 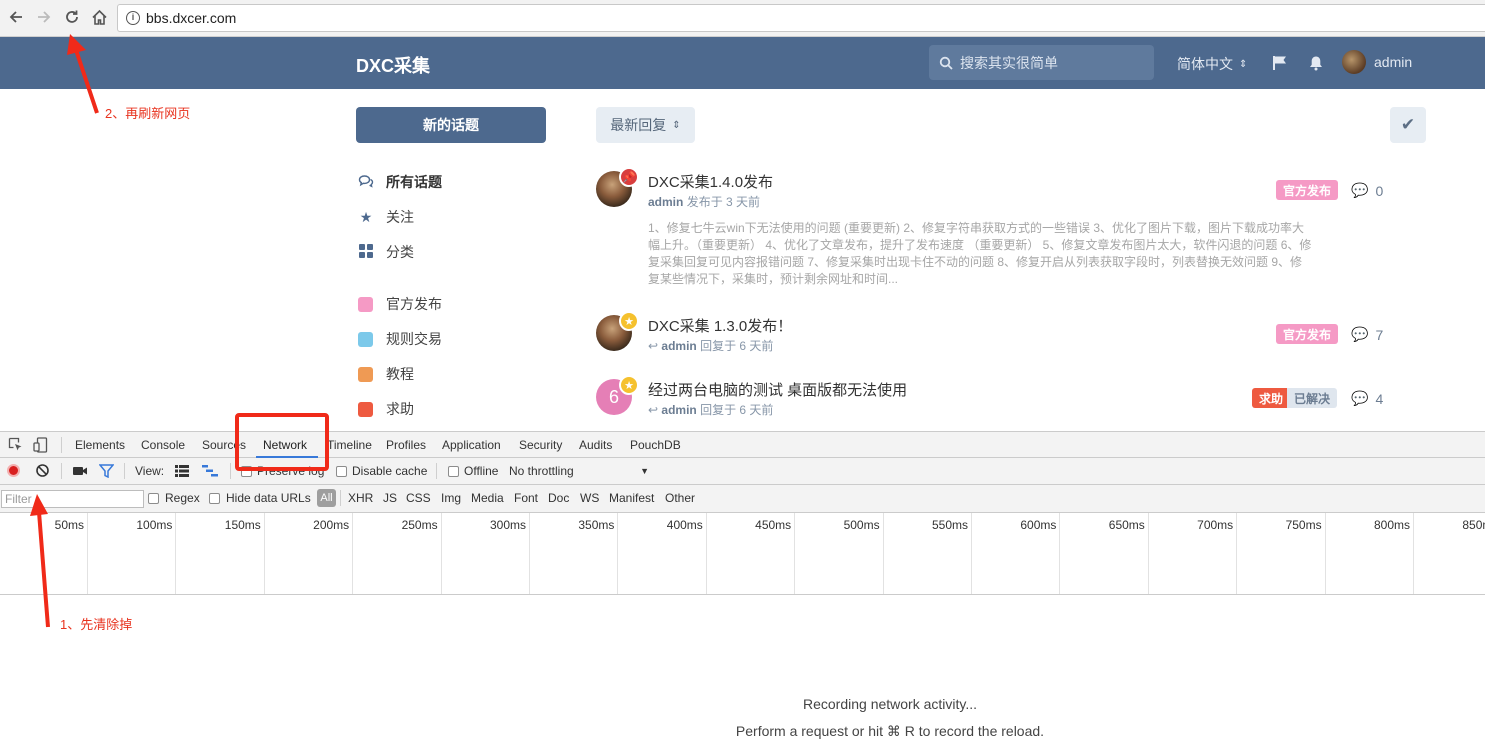 What do you see at coordinates (400, 217) in the screenshot?
I see `sidebar-item-label: 关注` at bounding box center [400, 217].